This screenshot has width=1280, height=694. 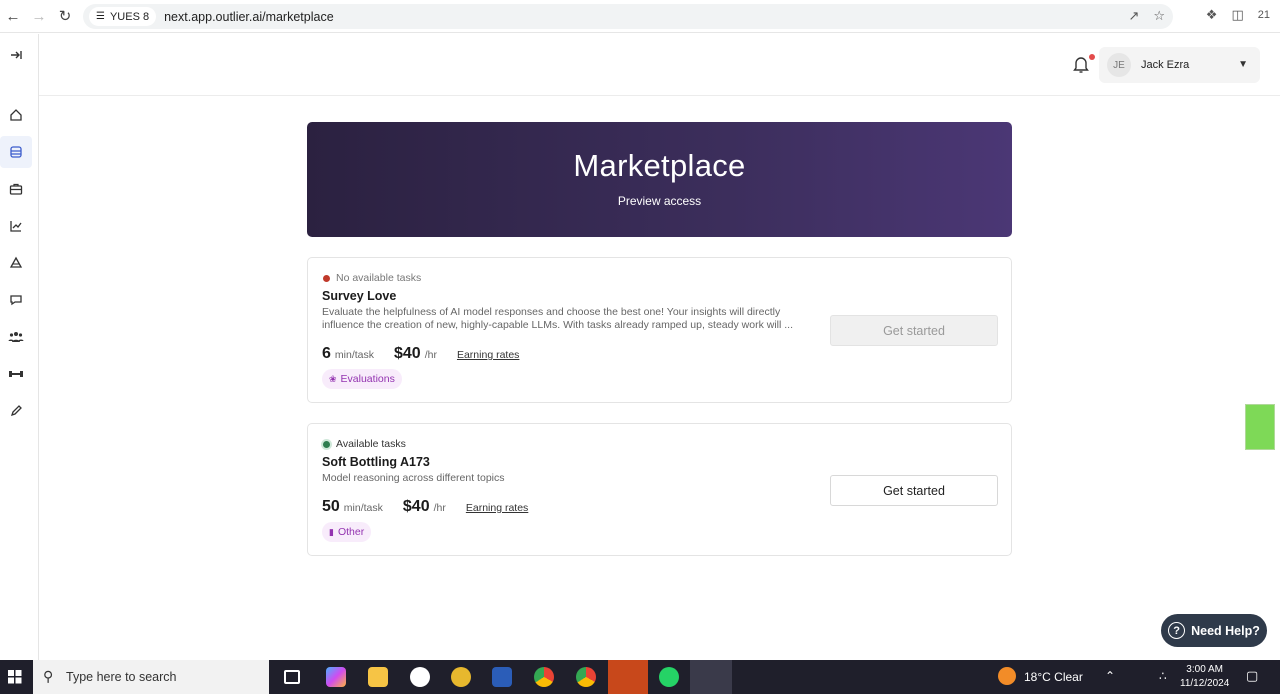 I want to click on community-icon, so click(x=16, y=337).